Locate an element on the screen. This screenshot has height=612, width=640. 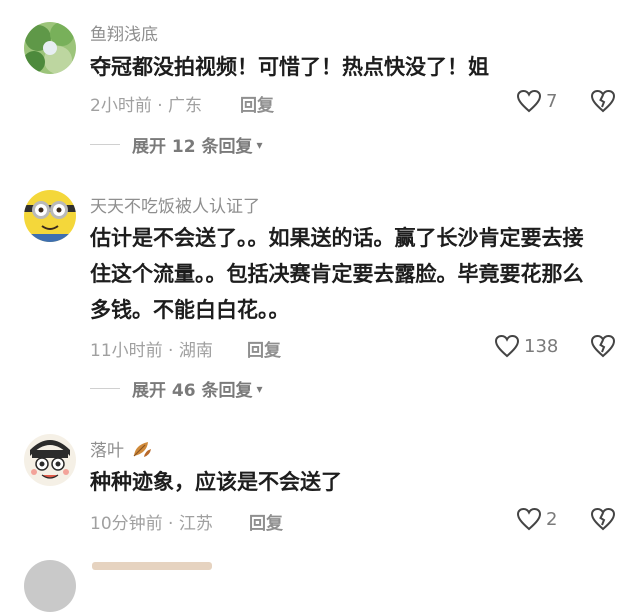
username: 天天不吃饭被人认证了 is located at coordinates (175, 204).